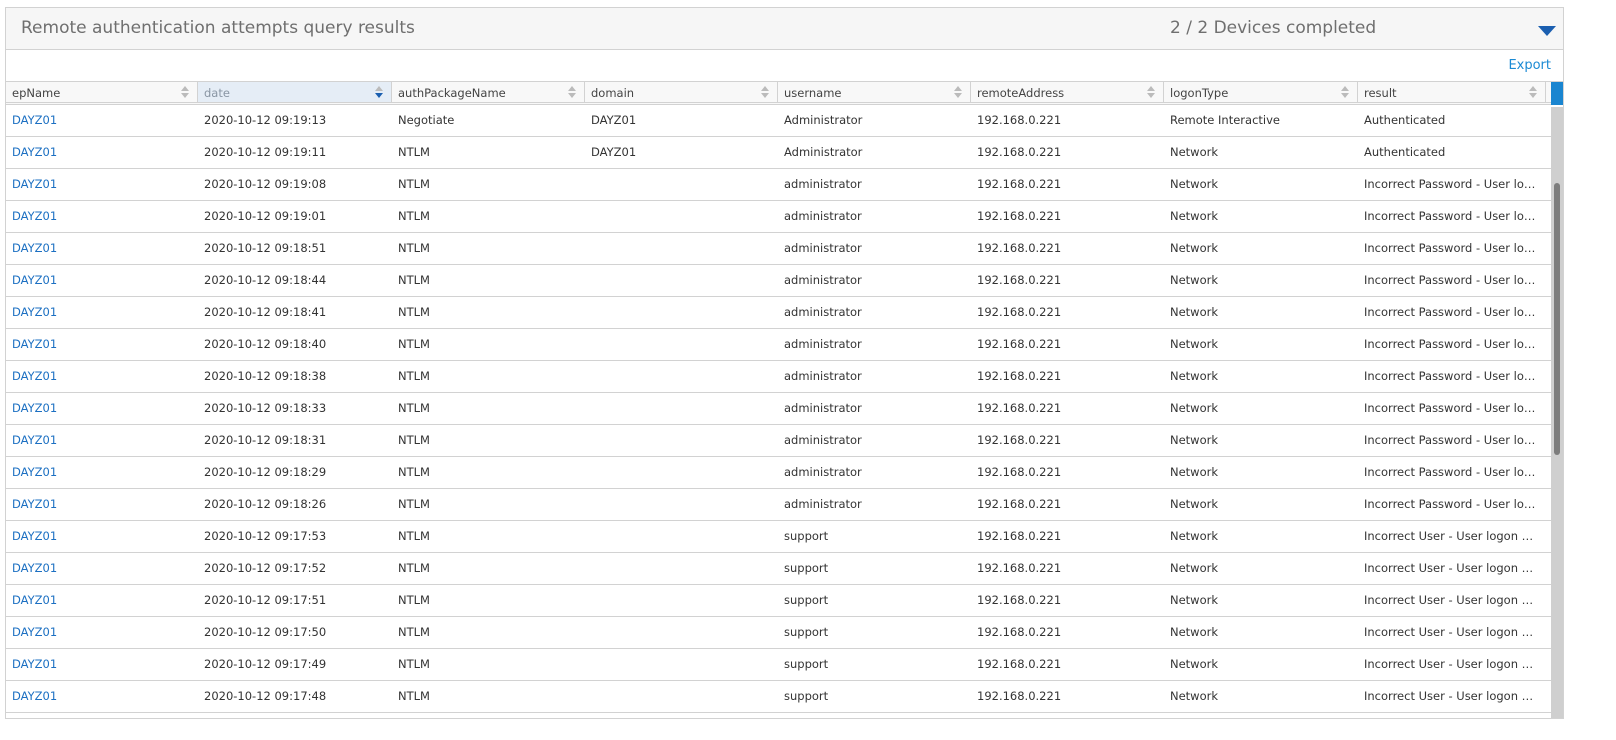 The width and height of the screenshot is (1616, 740). I want to click on cell-username: support, so click(806, 568).